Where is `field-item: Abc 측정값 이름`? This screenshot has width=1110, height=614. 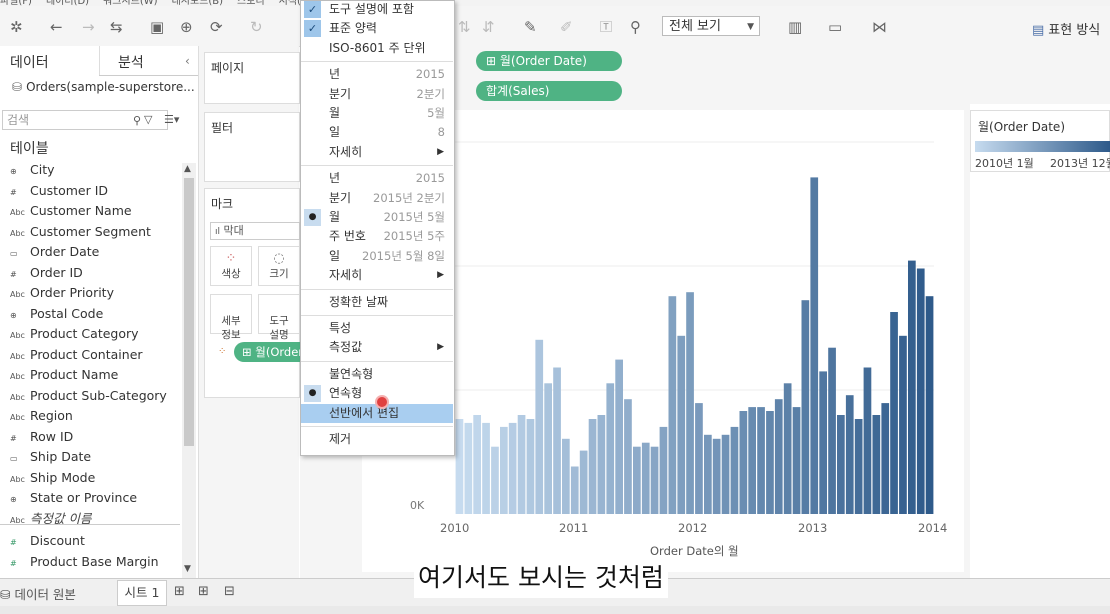 field-item: Abc 측정값 이름 is located at coordinates (90, 519).